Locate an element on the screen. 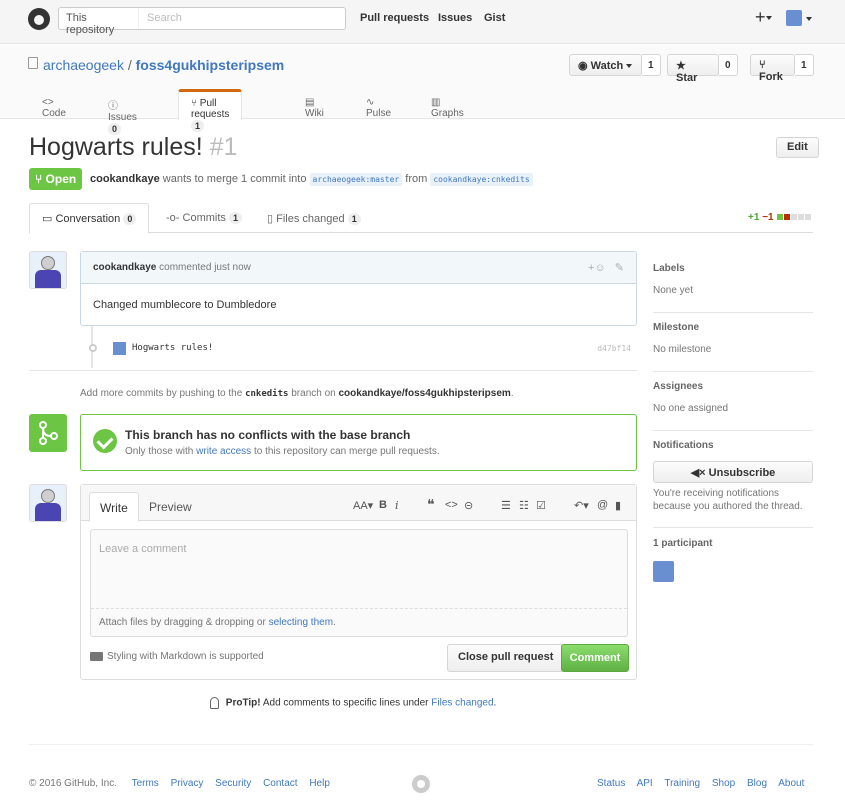 The width and height of the screenshot is (845, 803). markdown-note: Styling with Markdown is supported is located at coordinates (177, 656).